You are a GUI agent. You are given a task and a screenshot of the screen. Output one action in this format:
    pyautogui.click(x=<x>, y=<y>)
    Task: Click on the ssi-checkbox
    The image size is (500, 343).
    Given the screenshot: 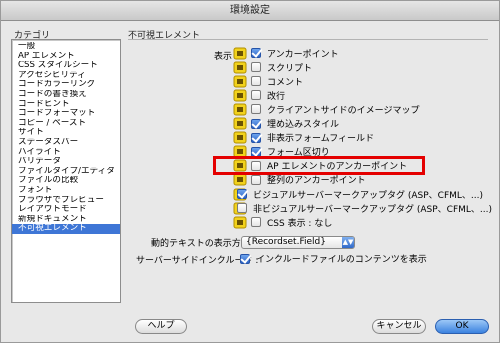 What is the action you would take?
    pyautogui.click(x=245, y=258)
    